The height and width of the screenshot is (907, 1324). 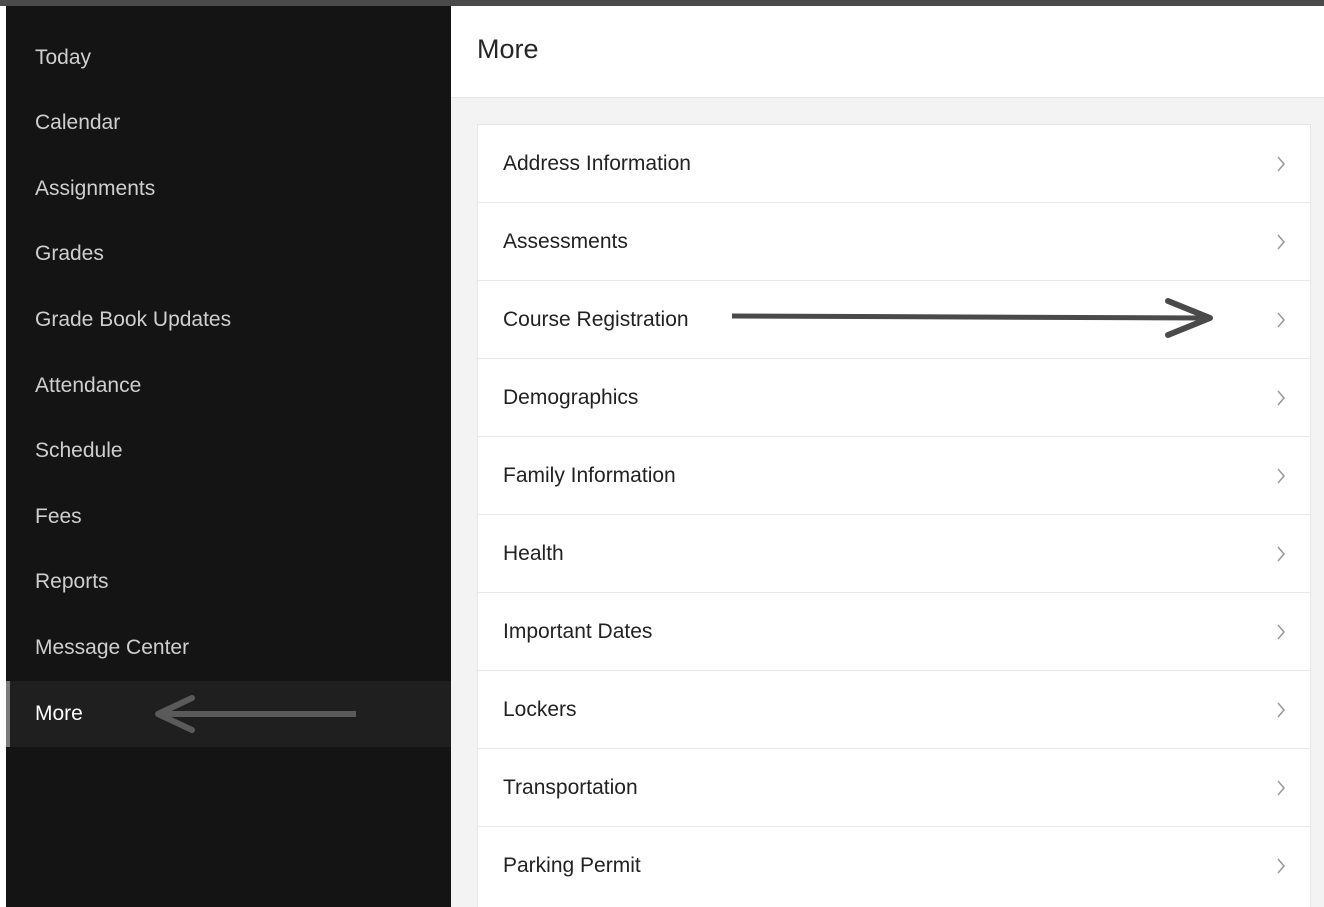 I want to click on sidebar-item-attendance: Attendance, so click(x=228, y=386).